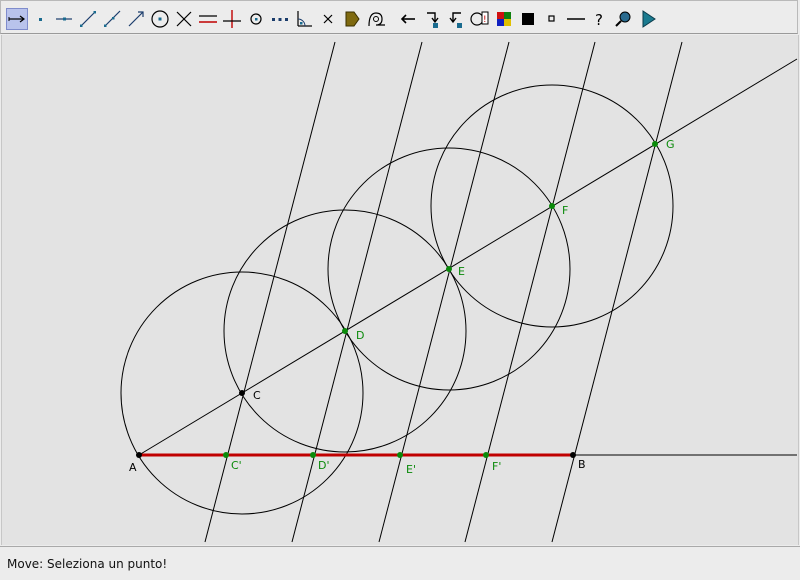 This screenshot has width=800, height=580. I want to click on animation-tool-icon, so click(648, 19).